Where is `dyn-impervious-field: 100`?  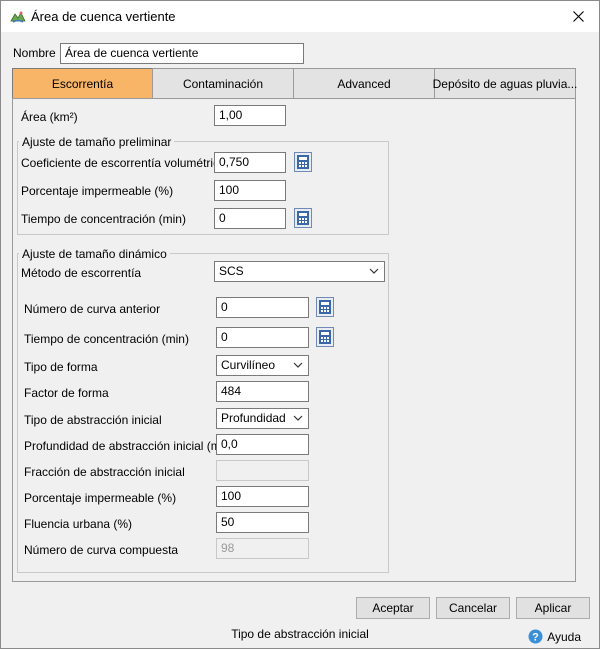
dyn-impervious-field: 100 is located at coordinates (262, 496).